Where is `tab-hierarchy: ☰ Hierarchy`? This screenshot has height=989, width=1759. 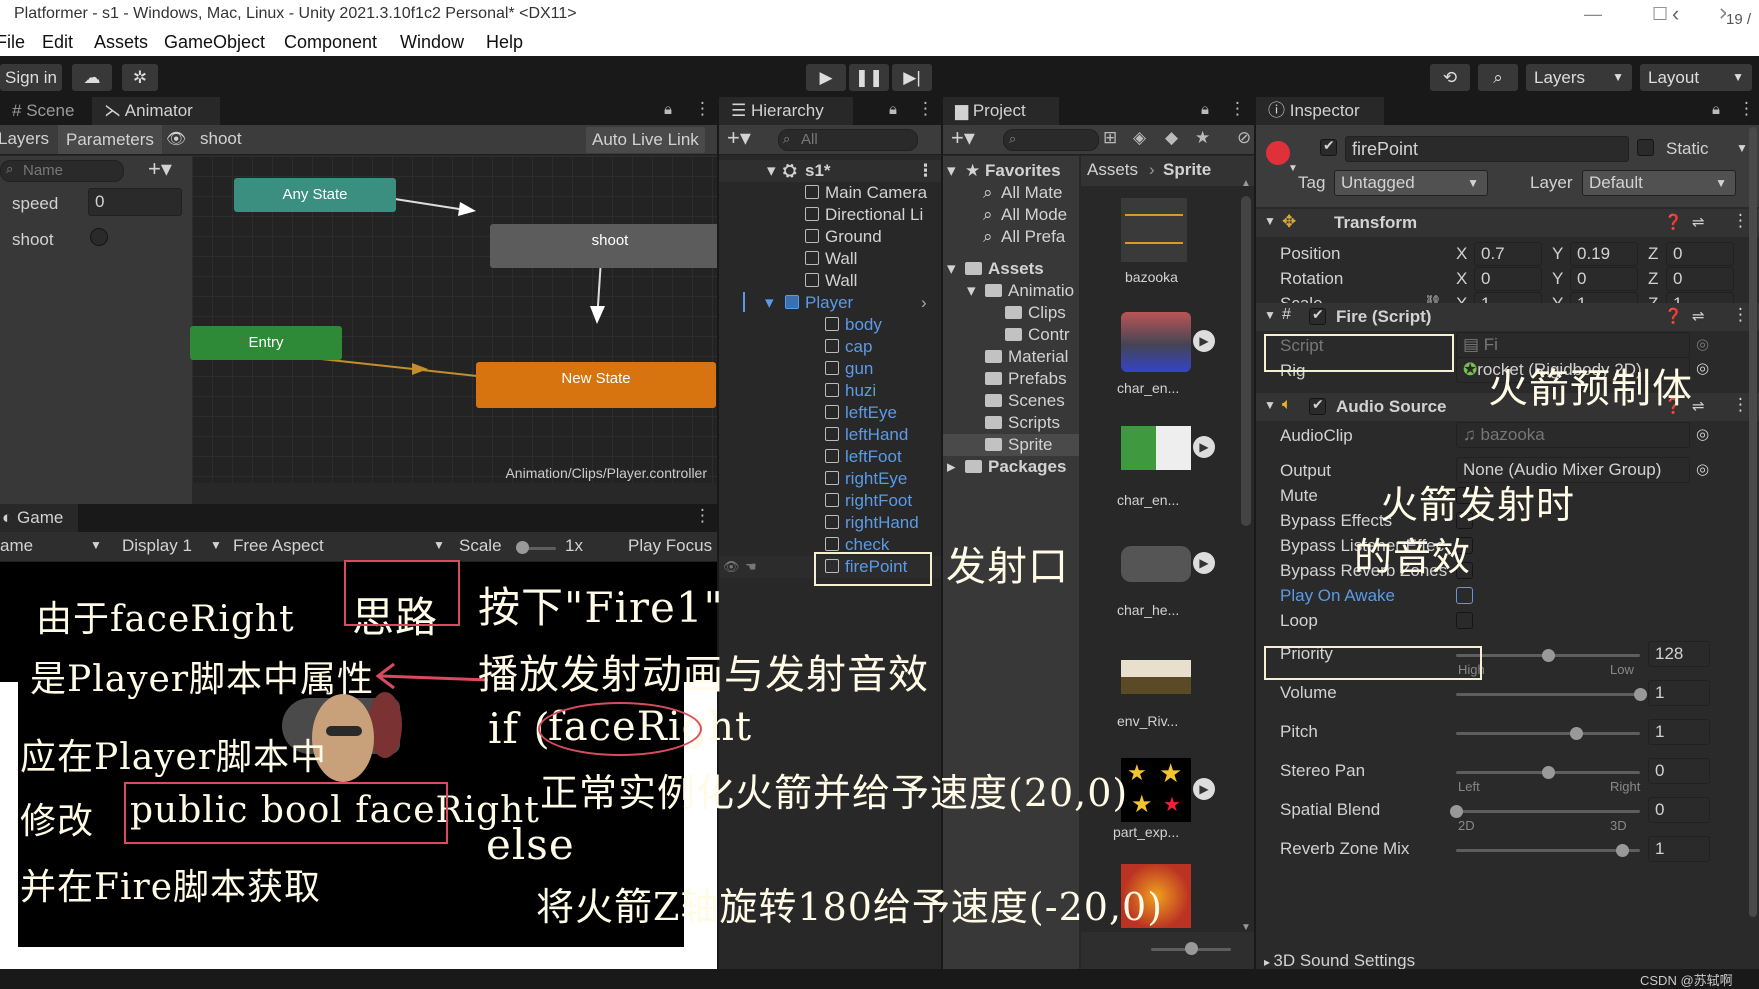
tab-hierarchy: ☰ Hierarchy is located at coordinates (786, 111).